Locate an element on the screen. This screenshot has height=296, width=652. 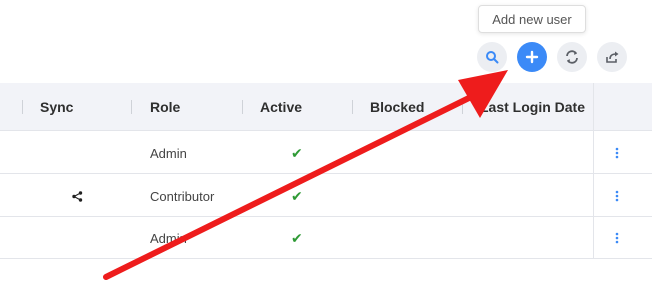
refresh-icon is located at coordinates (572, 57).